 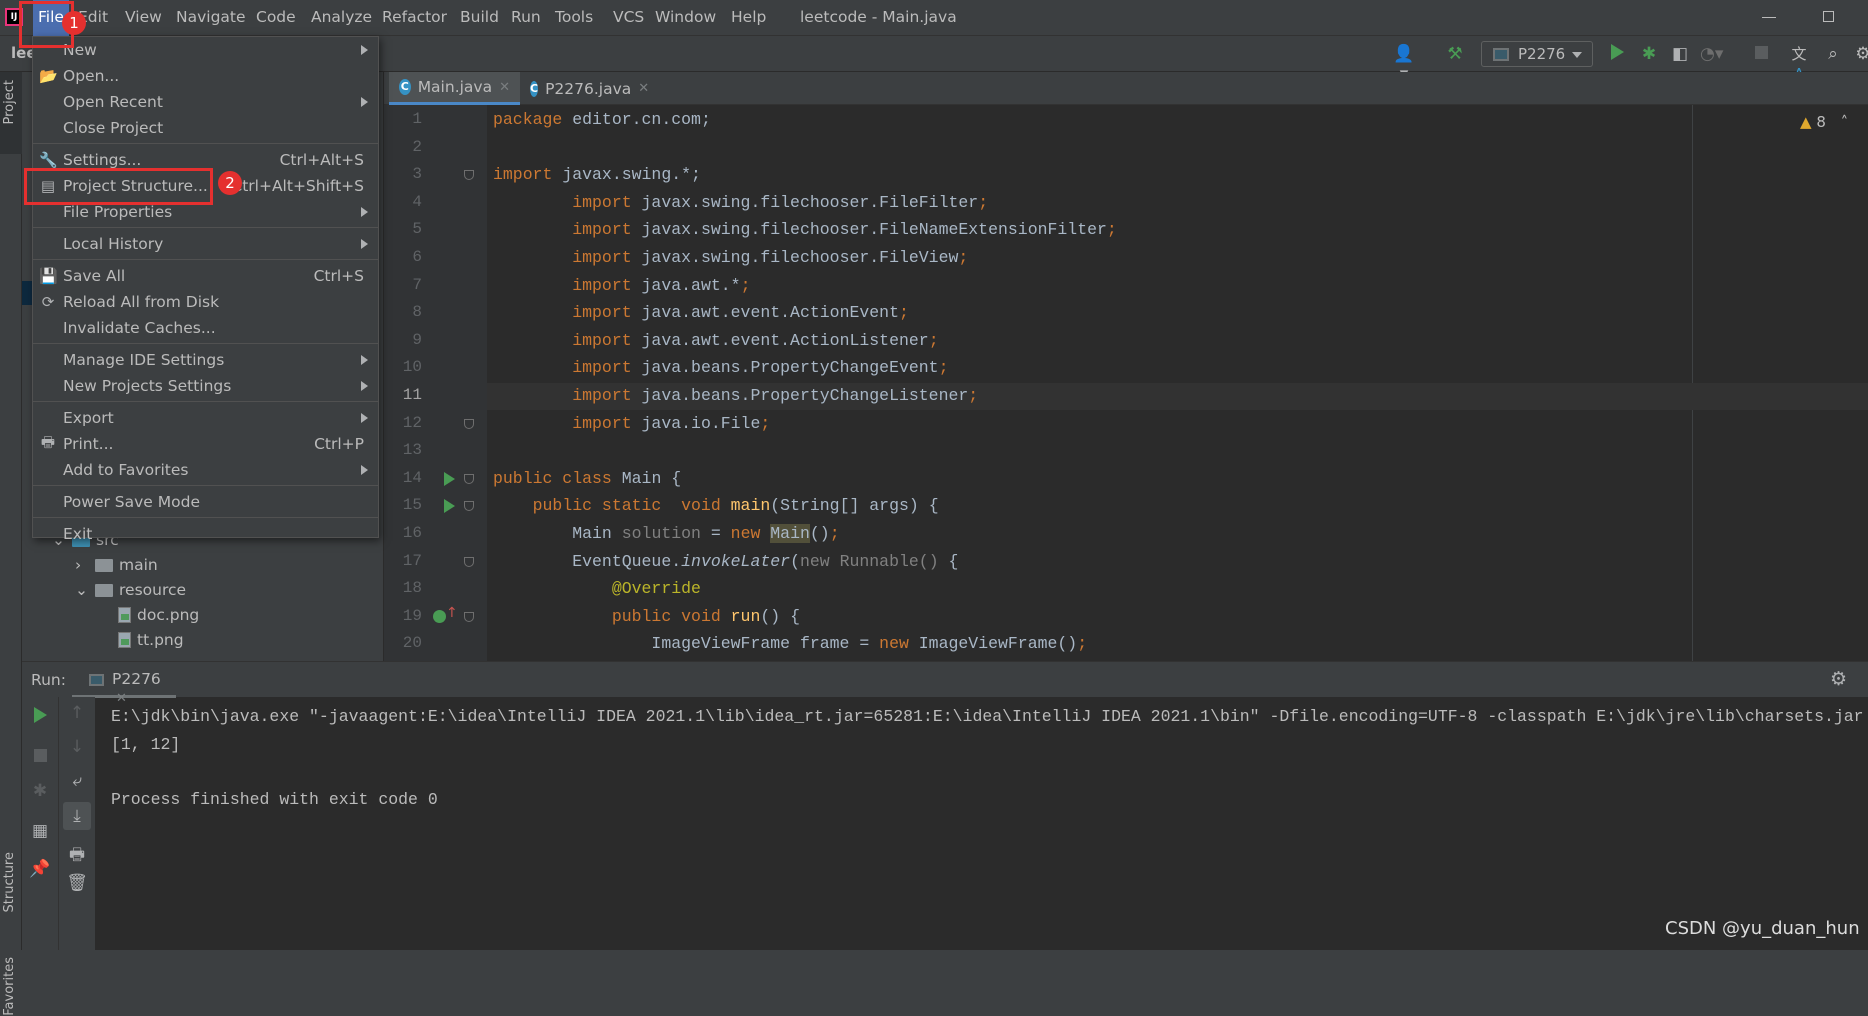 I want to click on search-icon: ⌕, so click(x=1833, y=54).